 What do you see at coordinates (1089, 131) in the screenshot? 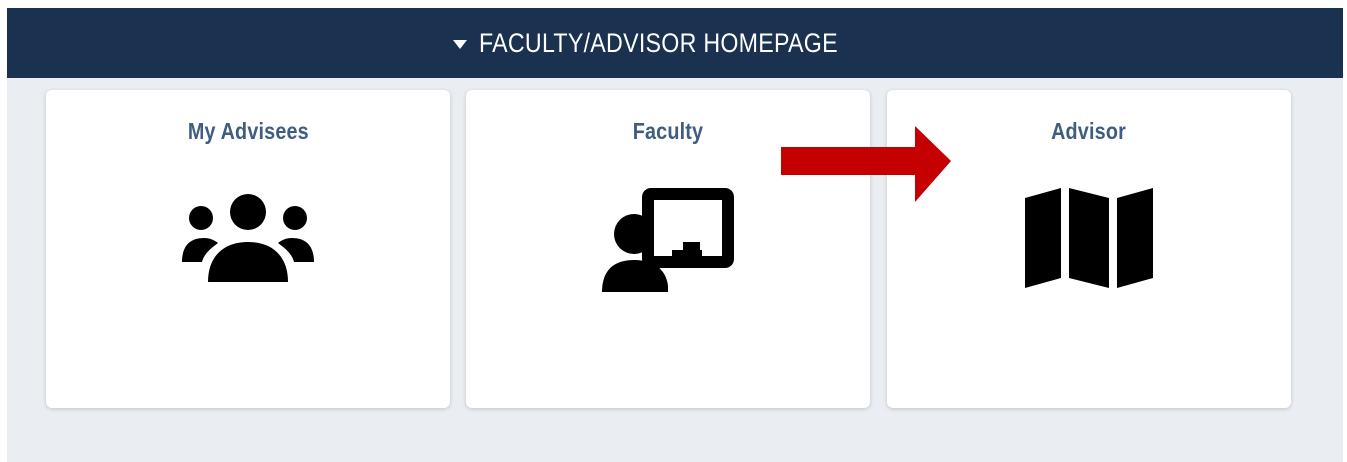
I see `tile-label-advisor: Advisor` at bounding box center [1089, 131].